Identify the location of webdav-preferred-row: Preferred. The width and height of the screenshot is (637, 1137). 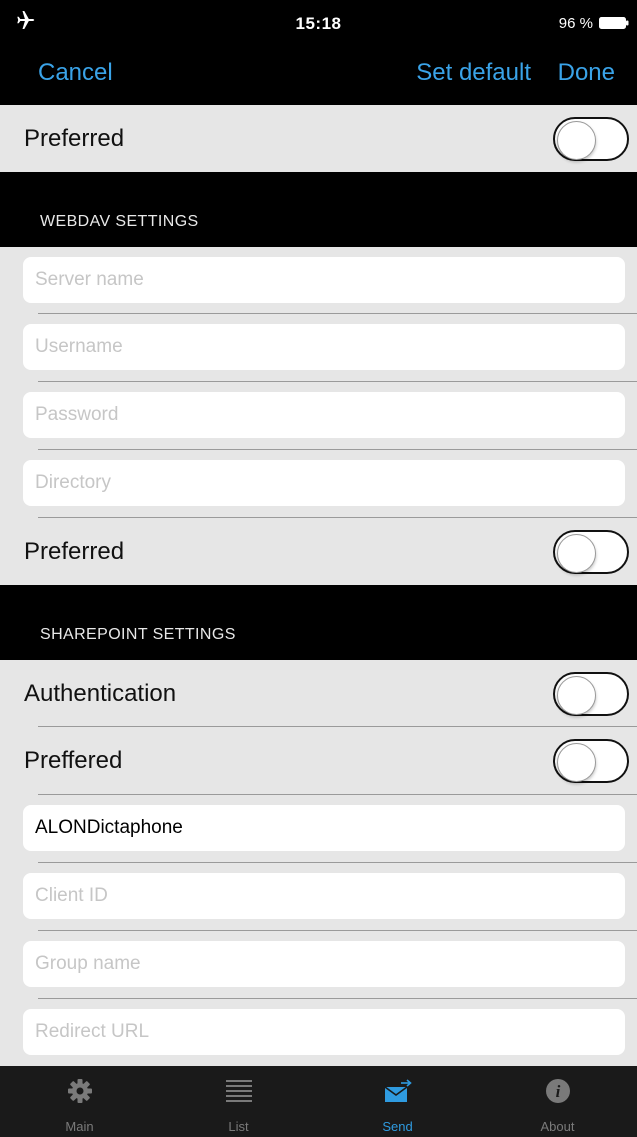
(318, 551).